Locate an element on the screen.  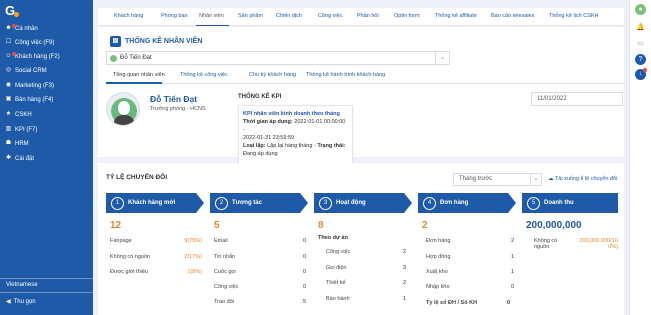
sidebar-item-cskh: ★ CSKH is located at coordinates (18, 114).